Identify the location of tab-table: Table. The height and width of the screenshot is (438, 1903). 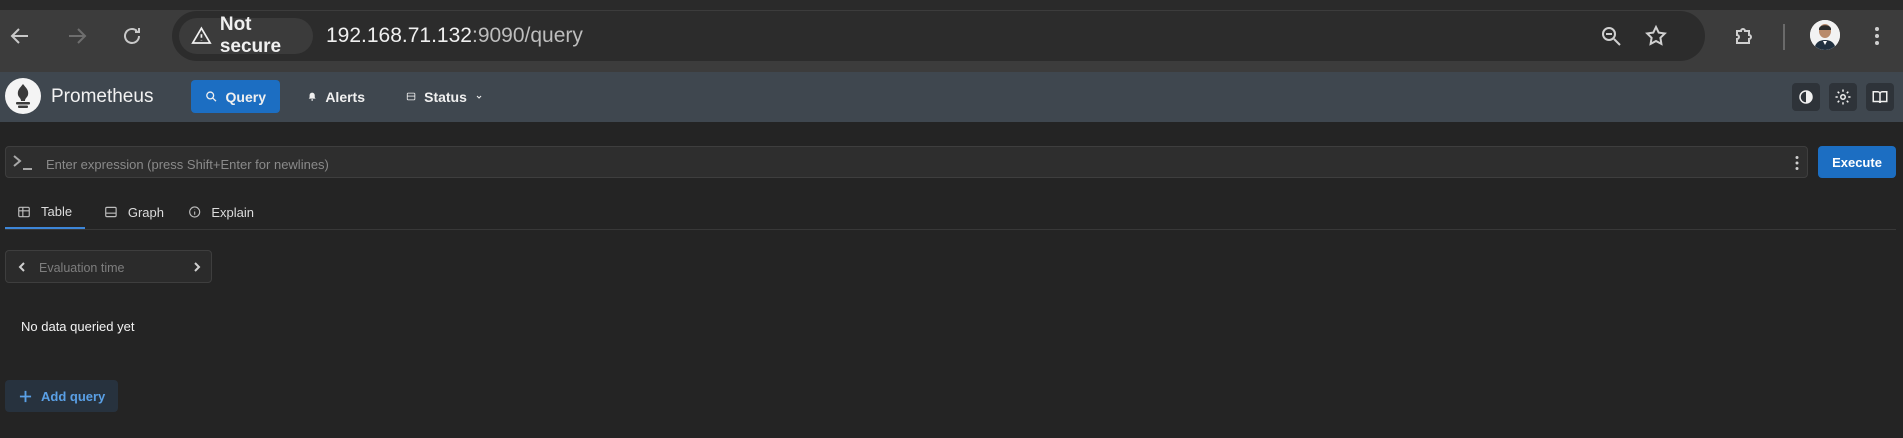
(45, 212).